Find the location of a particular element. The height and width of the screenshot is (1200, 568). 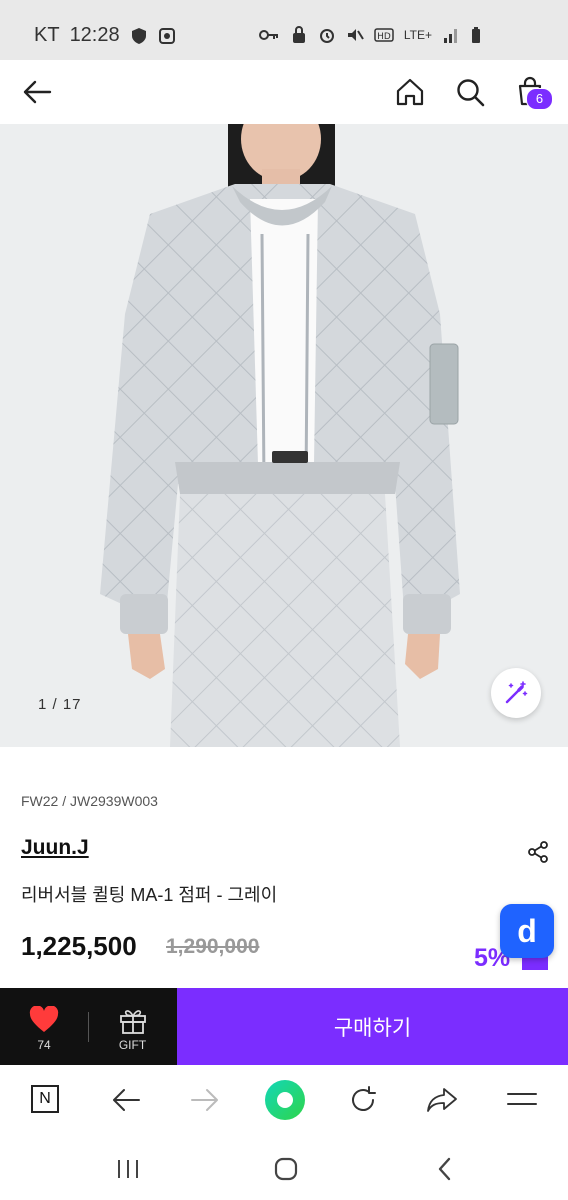

reload-icon is located at coordinates (363, 1100).